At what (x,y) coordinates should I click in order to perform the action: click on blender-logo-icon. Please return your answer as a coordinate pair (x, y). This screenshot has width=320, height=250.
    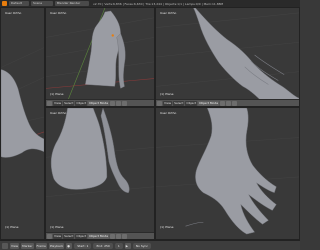
    Looking at the image, I should click on (4, 3).